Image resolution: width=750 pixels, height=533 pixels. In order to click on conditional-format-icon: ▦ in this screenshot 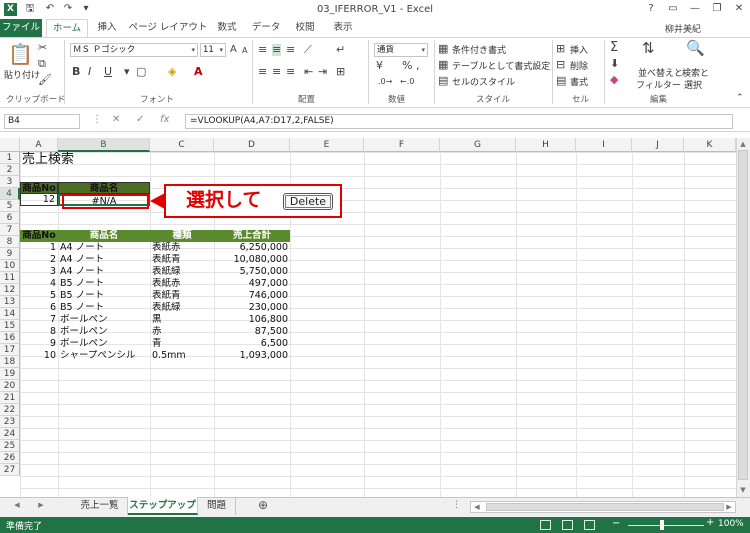, I will do `click(443, 49)`.